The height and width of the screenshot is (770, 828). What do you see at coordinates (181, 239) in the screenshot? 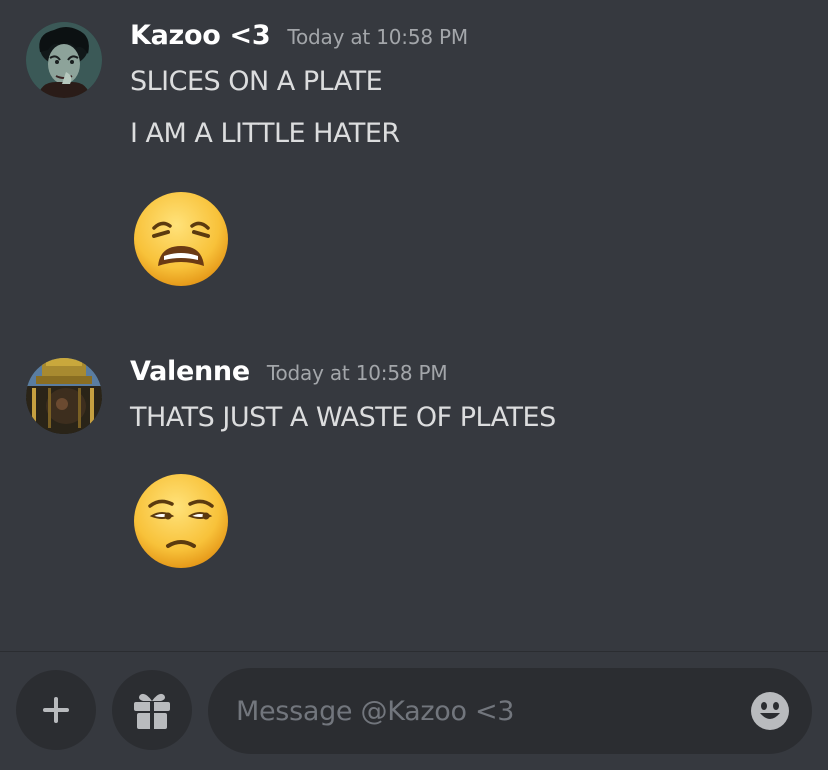
I see `weary-face-emoji` at bounding box center [181, 239].